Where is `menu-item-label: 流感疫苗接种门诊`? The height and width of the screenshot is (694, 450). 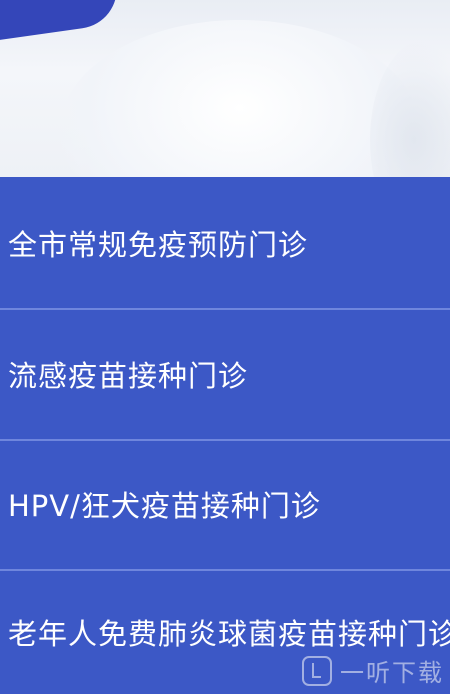 menu-item-label: 流感疫苗接种门诊 is located at coordinates (128, 375).